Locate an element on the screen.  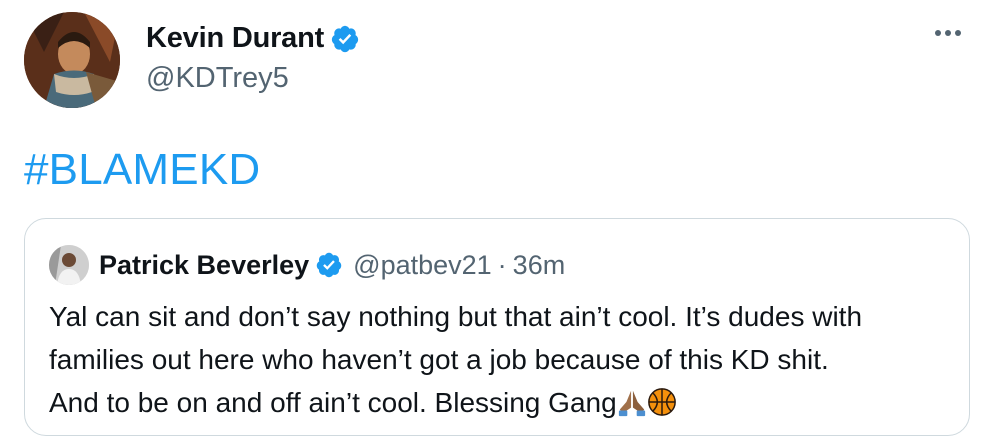
author-avatar is located at coordinates (72, 60).